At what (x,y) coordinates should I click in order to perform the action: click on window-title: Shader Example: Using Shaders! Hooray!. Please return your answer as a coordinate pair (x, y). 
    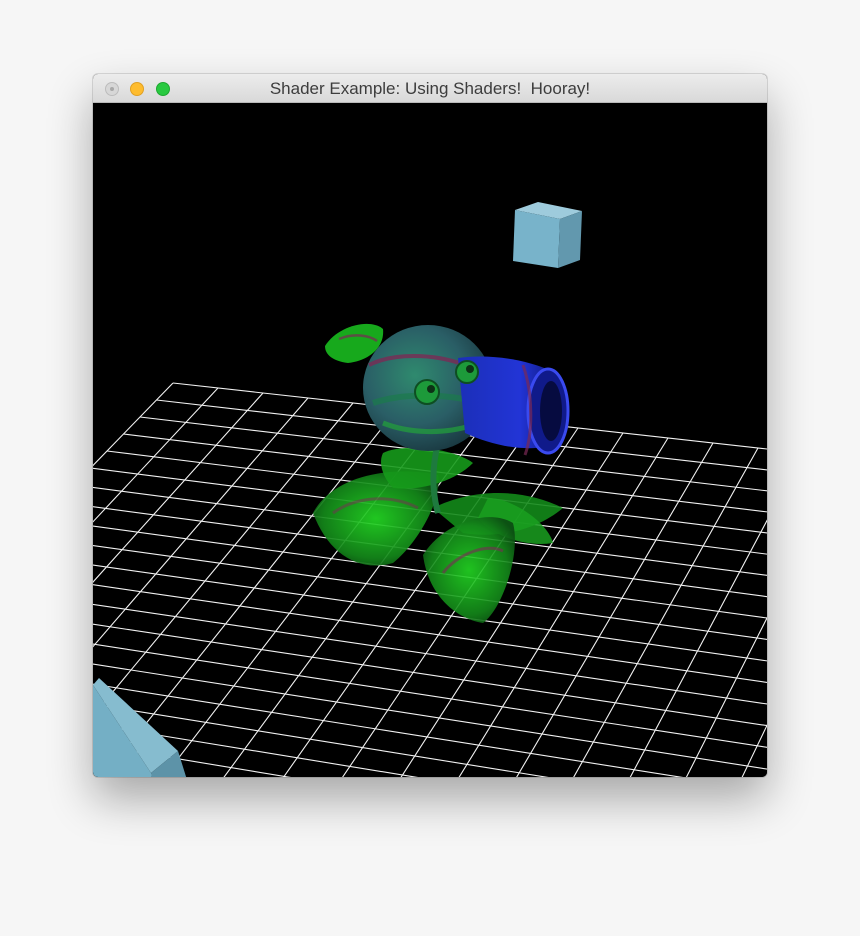
    Looking at the image, I should click on (430, 88).